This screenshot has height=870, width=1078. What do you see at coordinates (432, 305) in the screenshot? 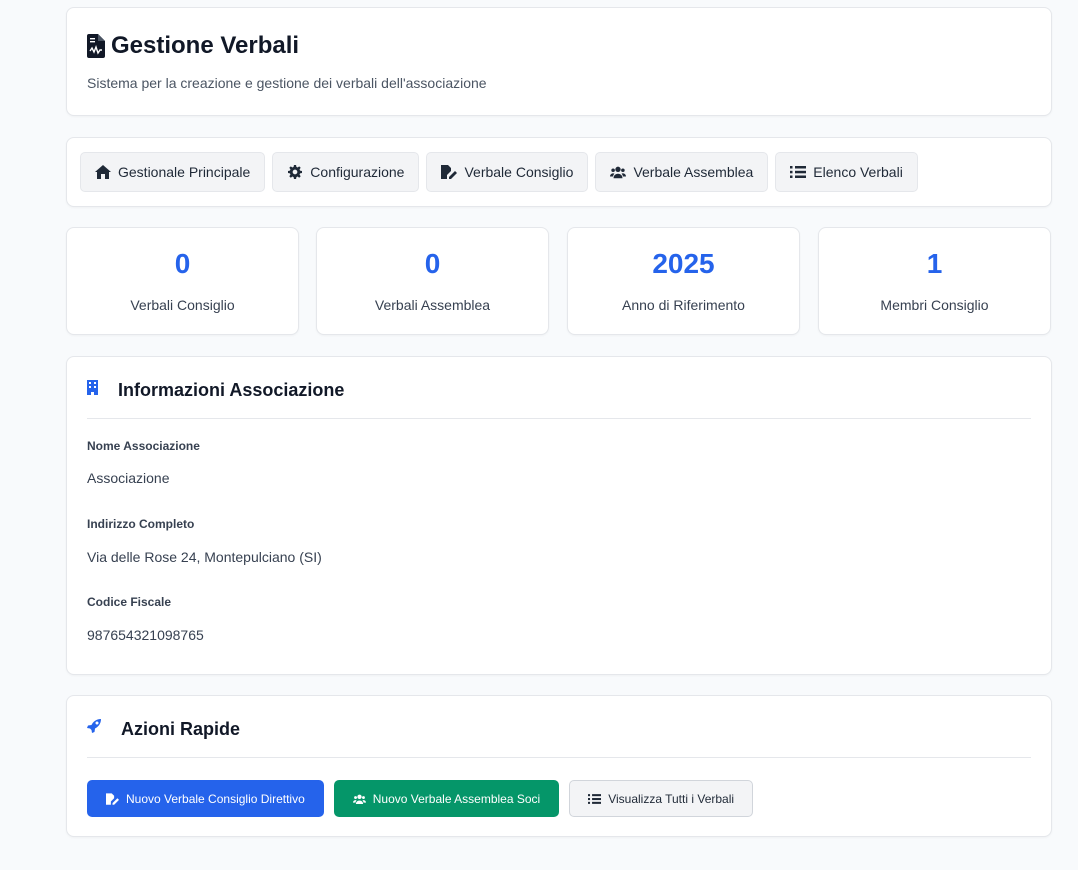
I see `stat-label: Verbali Assemblea` at bounding box center [432, 305].